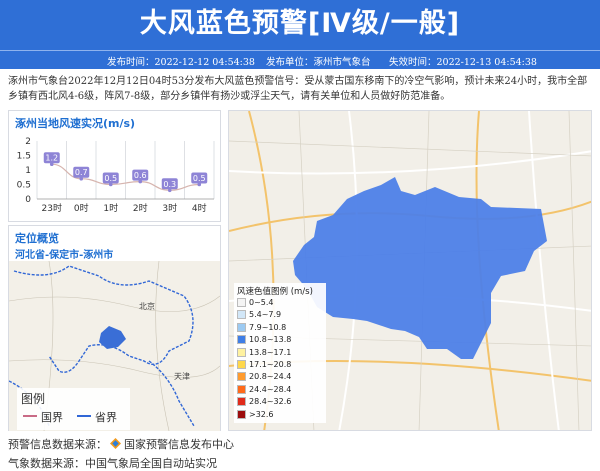 This screenshot has height=471, width=600. Describe the element at coordinates (37, 238) in the screenshot. I see `location-panel-title: 定位概览` at that location.